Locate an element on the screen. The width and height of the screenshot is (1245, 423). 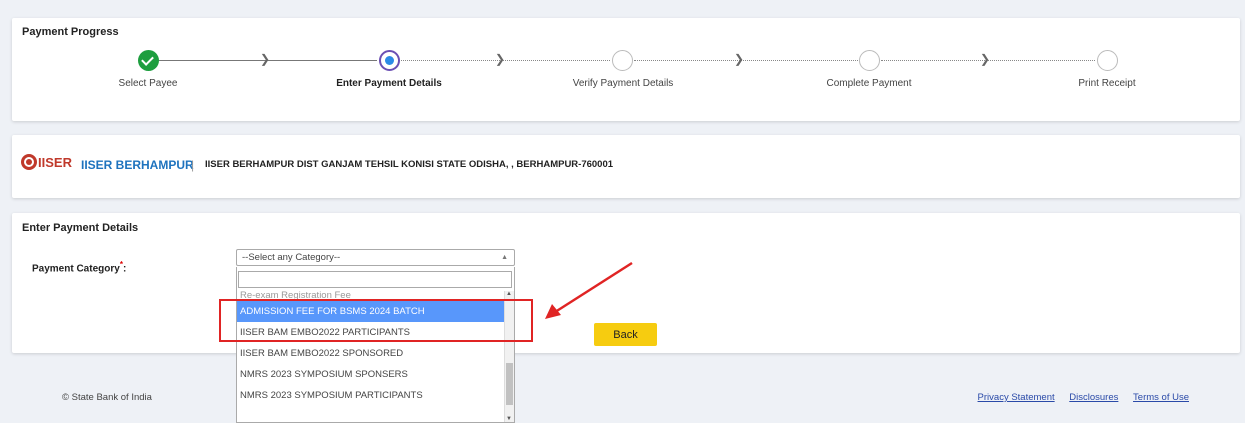
step-label-complete: Complete Payment is located at coordinates (869, 83).